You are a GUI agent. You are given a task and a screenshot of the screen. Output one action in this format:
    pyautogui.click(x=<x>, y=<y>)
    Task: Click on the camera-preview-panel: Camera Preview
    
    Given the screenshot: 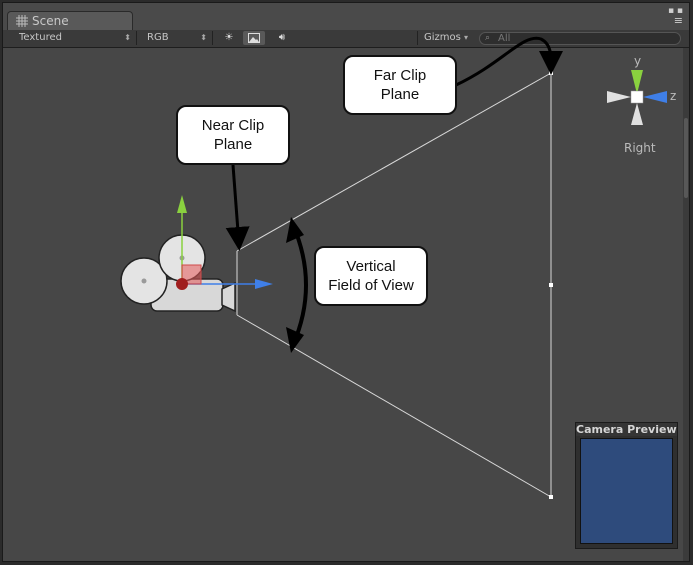 What is the action you would take?
    pyautogui.click(x=626, y=485)
    